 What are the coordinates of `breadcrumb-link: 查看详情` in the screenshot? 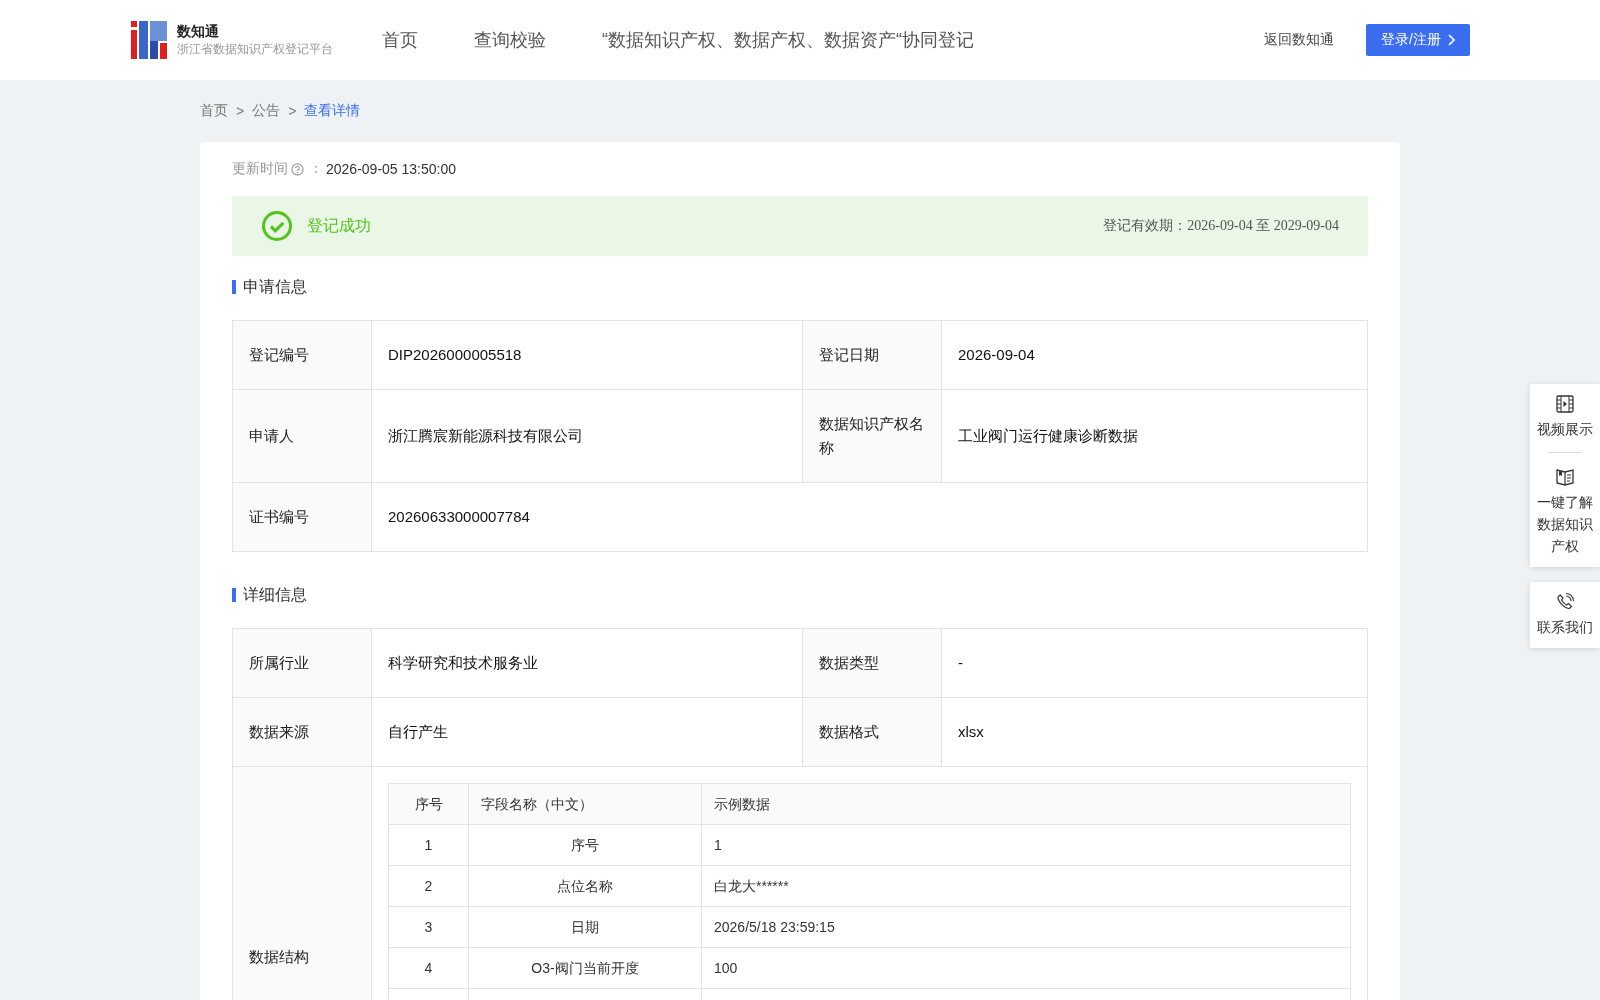 It's located at (332, 111).